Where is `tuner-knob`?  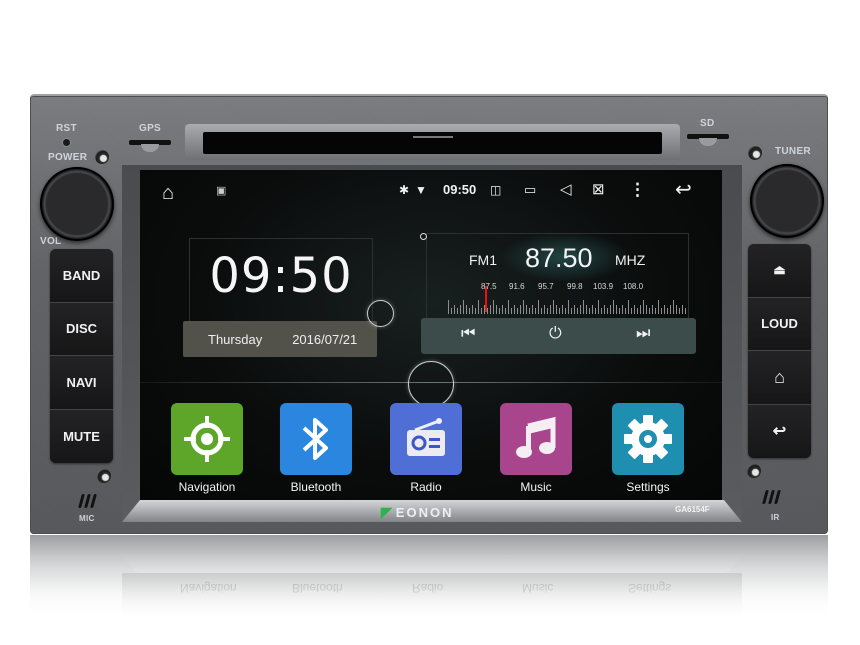 tuner-knob is located at coordinates (787, 201).